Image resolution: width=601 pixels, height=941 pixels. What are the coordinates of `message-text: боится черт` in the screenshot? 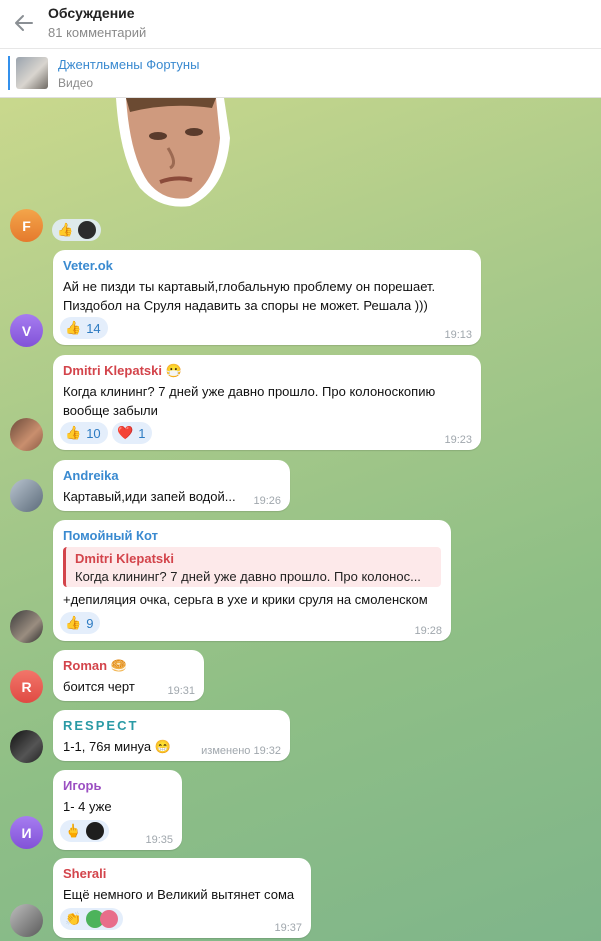 It's located at (99, 686).